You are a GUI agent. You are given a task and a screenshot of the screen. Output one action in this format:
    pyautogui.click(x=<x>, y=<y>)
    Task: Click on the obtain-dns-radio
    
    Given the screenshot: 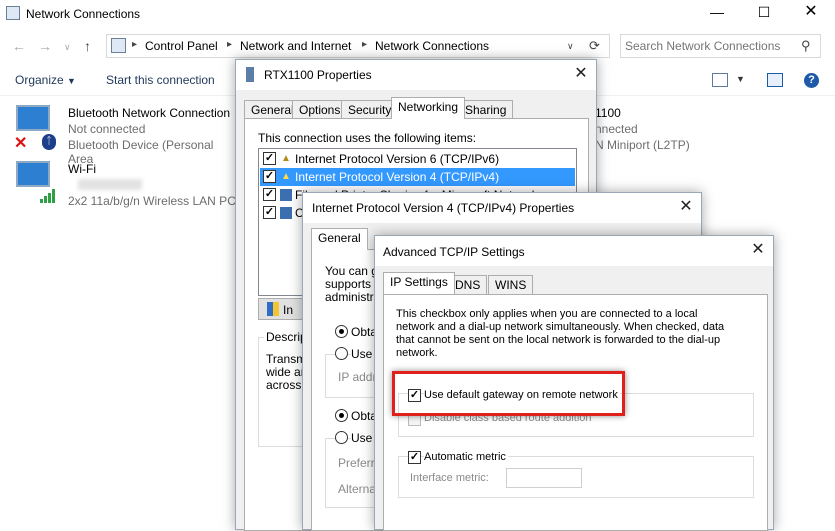 What is the action you would take?
    pyautogui.click(x=341, y=415)
    